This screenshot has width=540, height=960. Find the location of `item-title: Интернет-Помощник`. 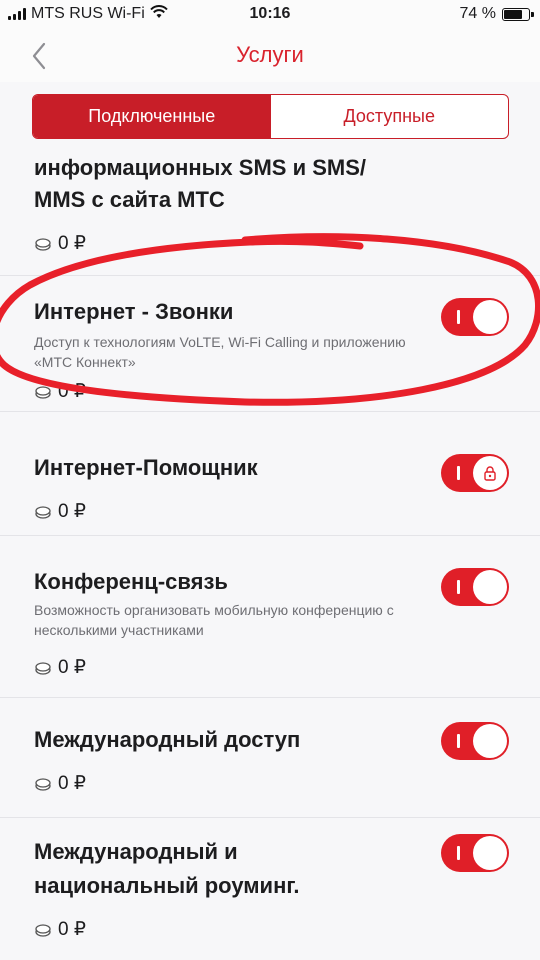

item-title: Интернет-Помощник is located at coordinates (146, 467).